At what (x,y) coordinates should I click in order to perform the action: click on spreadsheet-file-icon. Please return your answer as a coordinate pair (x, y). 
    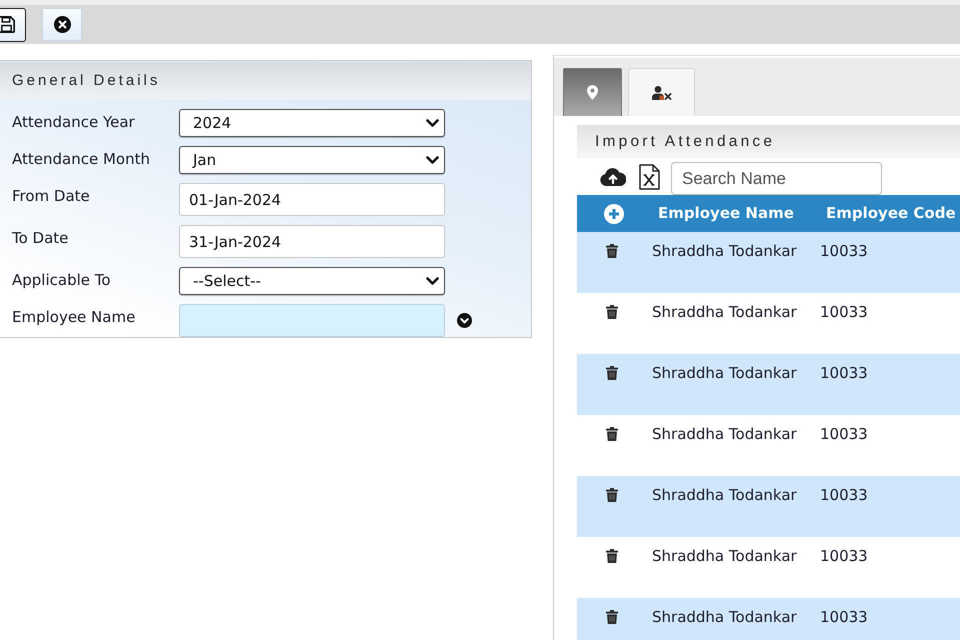
    Looking at the image, I should click on (649, 177).